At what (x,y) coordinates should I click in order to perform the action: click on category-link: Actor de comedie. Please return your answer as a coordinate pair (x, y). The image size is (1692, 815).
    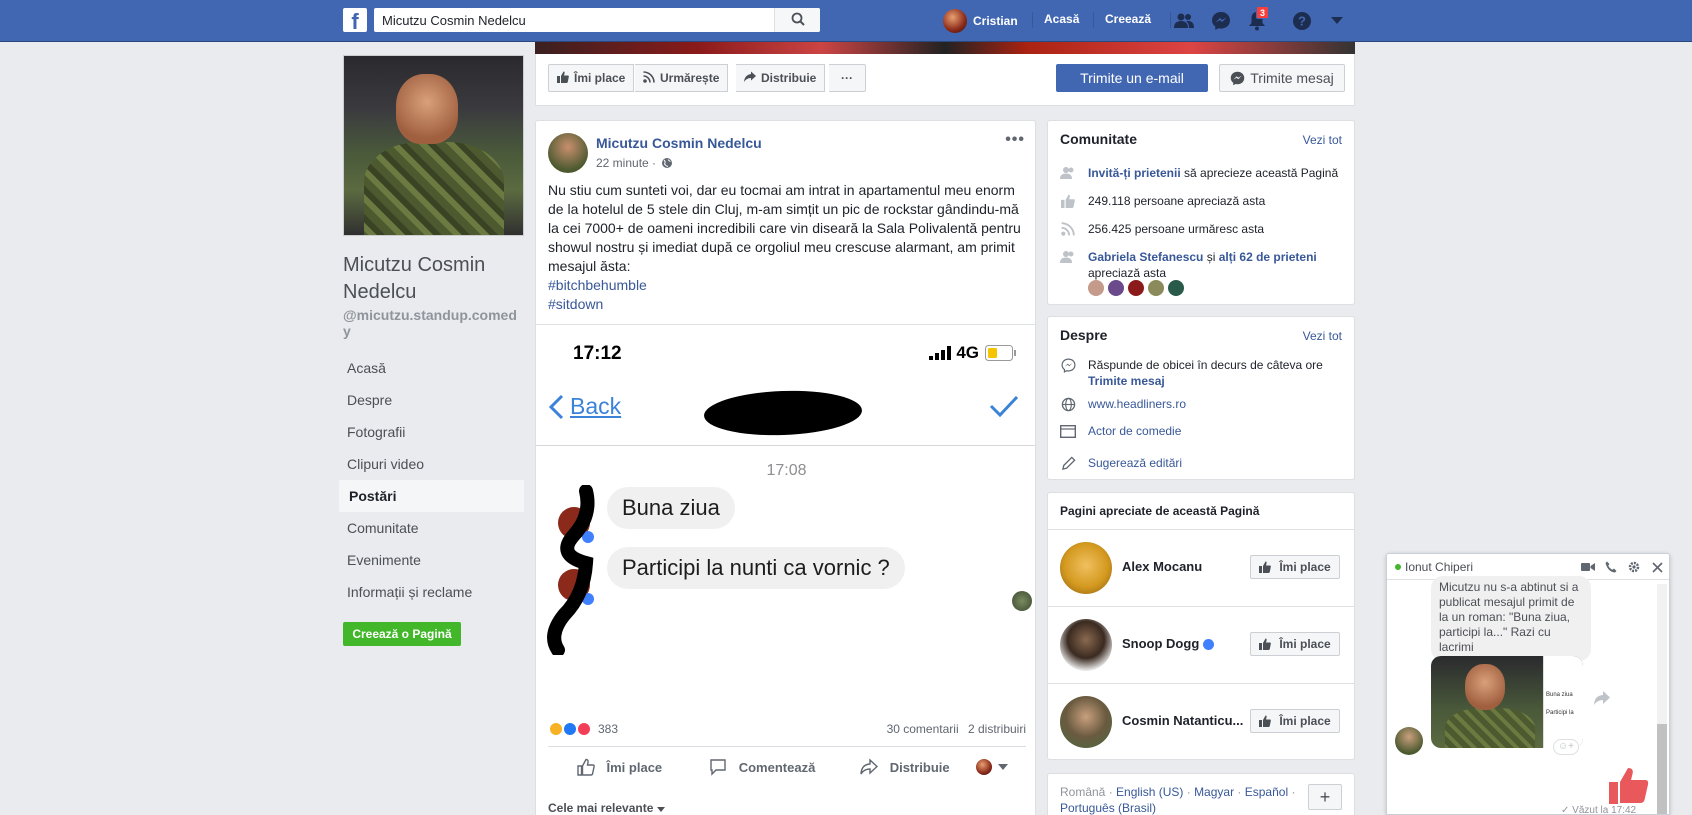
    Looking at the image, I should click on (1134, 431).